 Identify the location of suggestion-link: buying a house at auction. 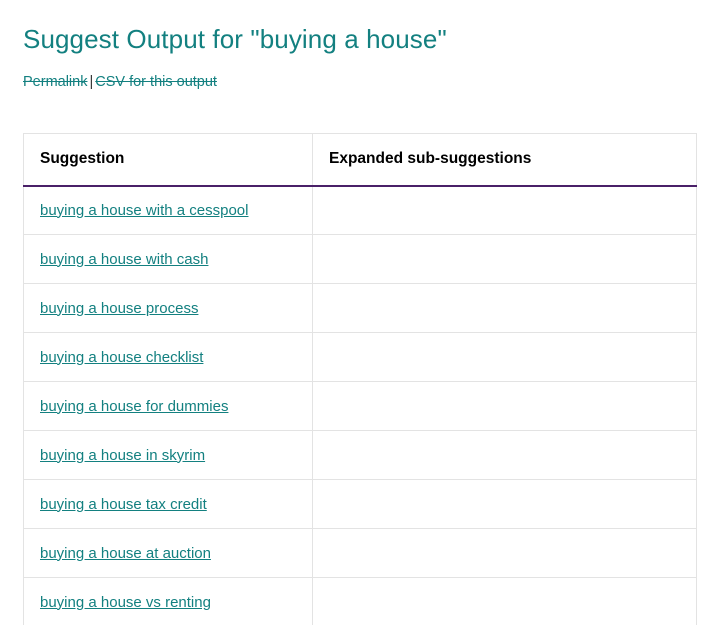
(125, 553).